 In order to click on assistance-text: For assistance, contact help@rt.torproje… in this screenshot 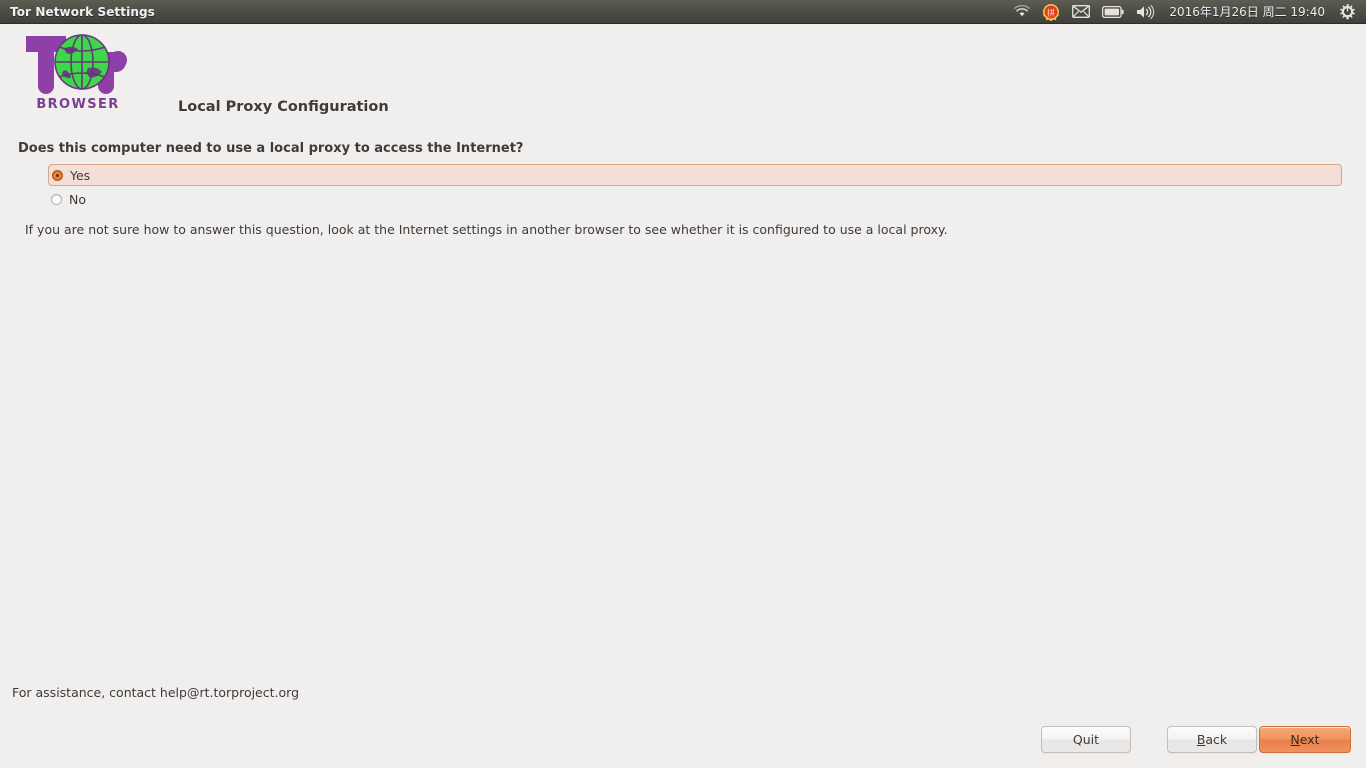, I will do `click(155, 692)`.